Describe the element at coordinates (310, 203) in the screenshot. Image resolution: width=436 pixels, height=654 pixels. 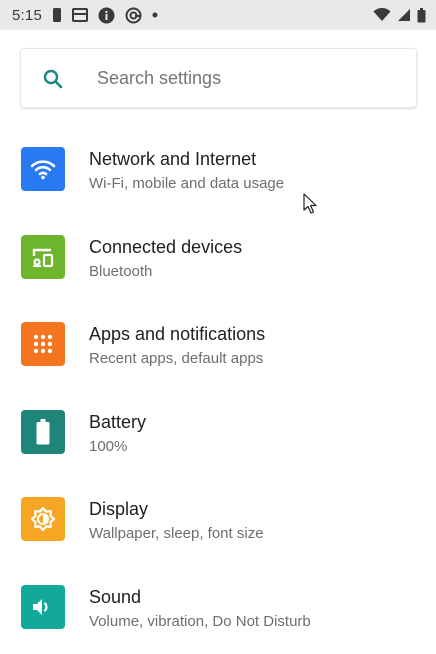
I see `mouse-cursor-icon` at that location.